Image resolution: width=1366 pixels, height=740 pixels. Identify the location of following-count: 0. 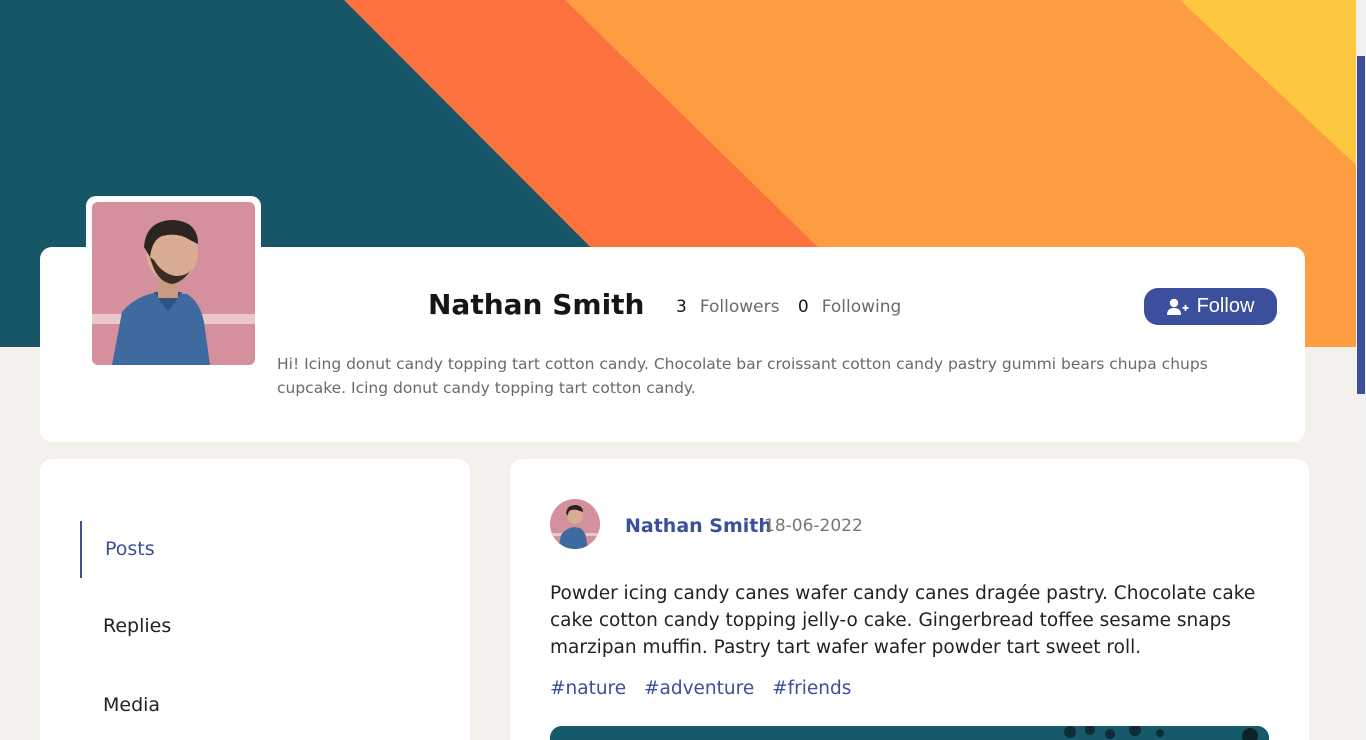
(803, 307).